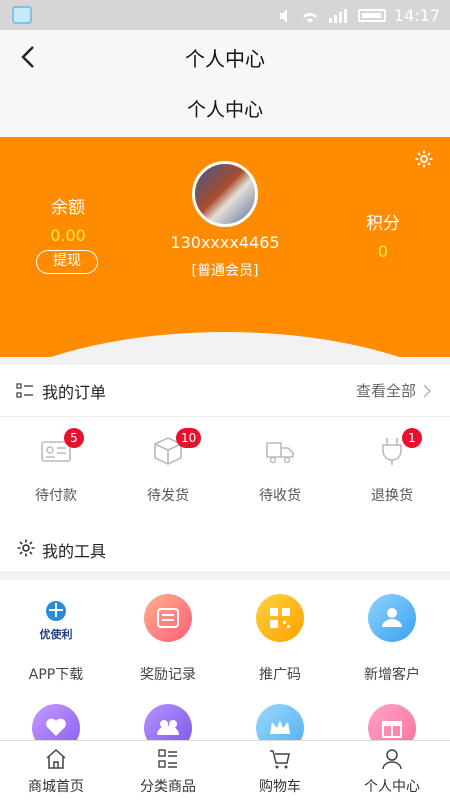 The height and width of the screenshot is (800, 450). I want to click on points-value: 0, so click(383, 251).